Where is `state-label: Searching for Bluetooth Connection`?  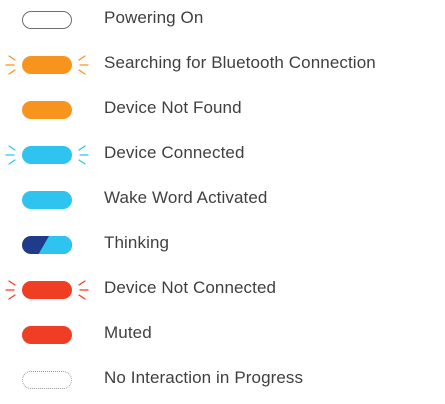
state-label: Searching for Bluetooth Connection is located at coordinates (240, 62).